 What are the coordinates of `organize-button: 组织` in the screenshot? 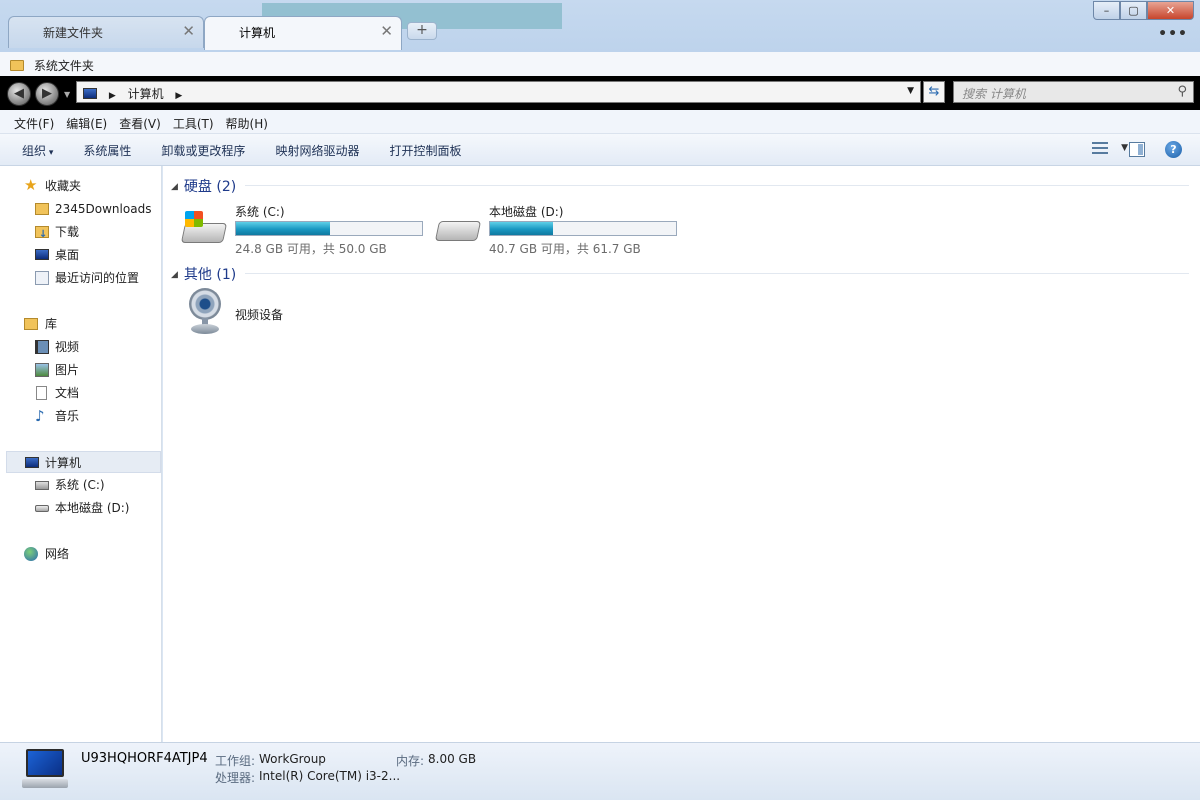 It's located at (37, 153).